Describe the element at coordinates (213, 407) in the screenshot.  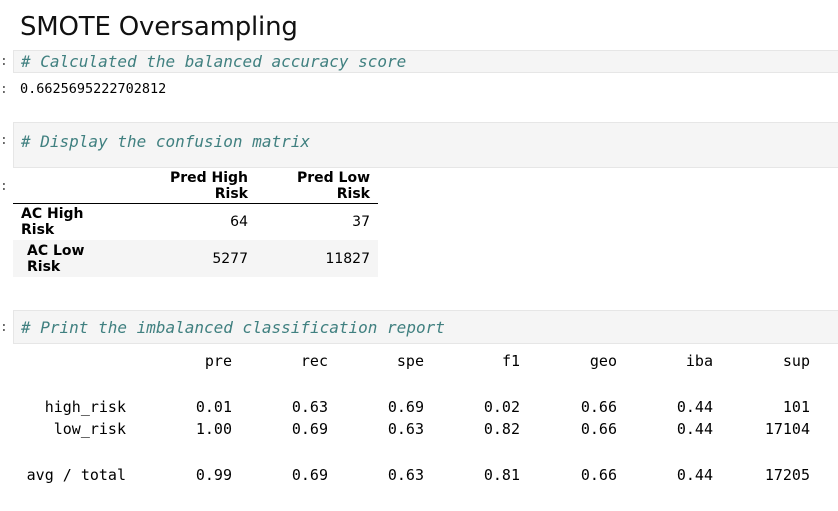
I see `report-cell: 0.01` at that location.